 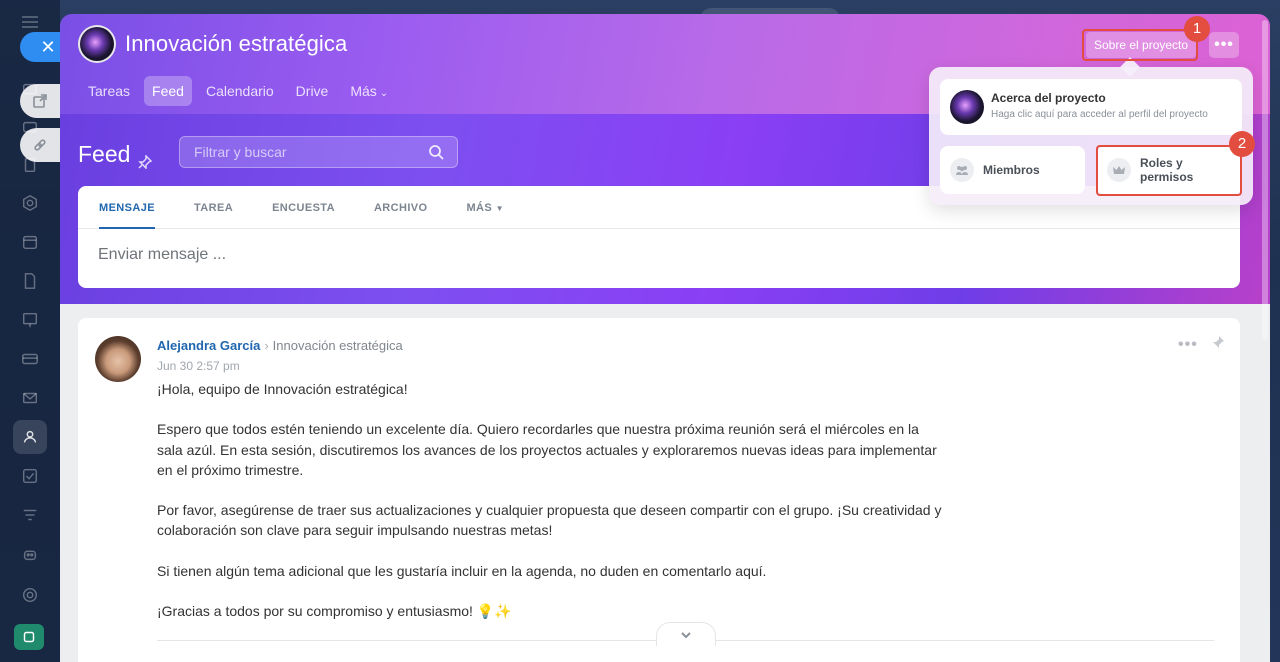 What do you see at coordinates (436, 152) in the screenshot?
I see `search-icon` at bounding box center [436, 152].